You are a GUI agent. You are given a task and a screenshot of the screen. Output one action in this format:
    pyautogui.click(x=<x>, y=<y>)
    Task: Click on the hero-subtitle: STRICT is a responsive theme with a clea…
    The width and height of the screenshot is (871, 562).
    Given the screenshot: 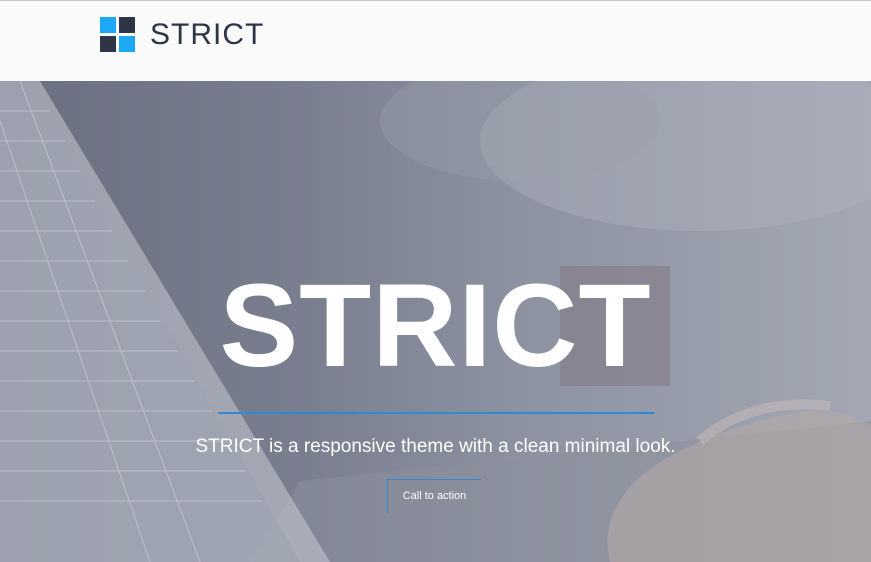 What is the action you would take?
    pyautogui.click(x=435, y=446)
    